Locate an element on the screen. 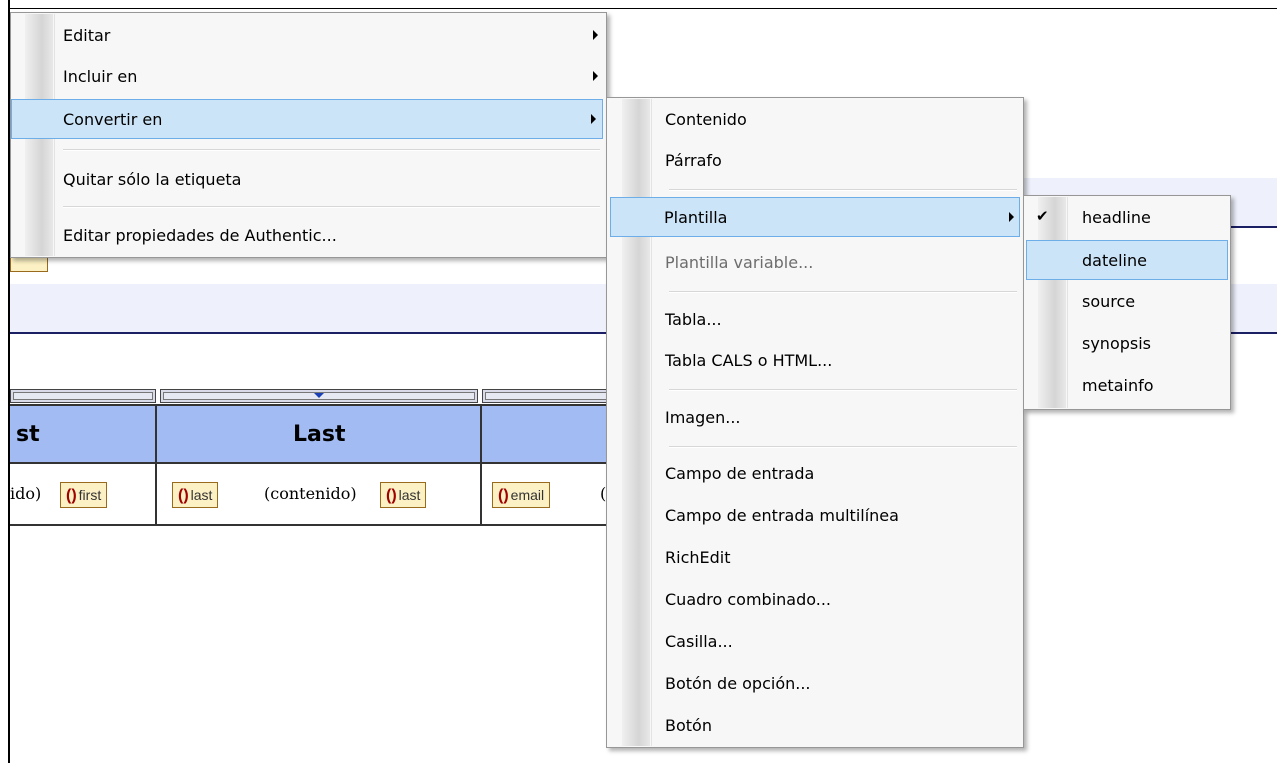 The width and height of the screenshot is (1277, 763). table-header-row: st Last is located at coordinates (310, 434).